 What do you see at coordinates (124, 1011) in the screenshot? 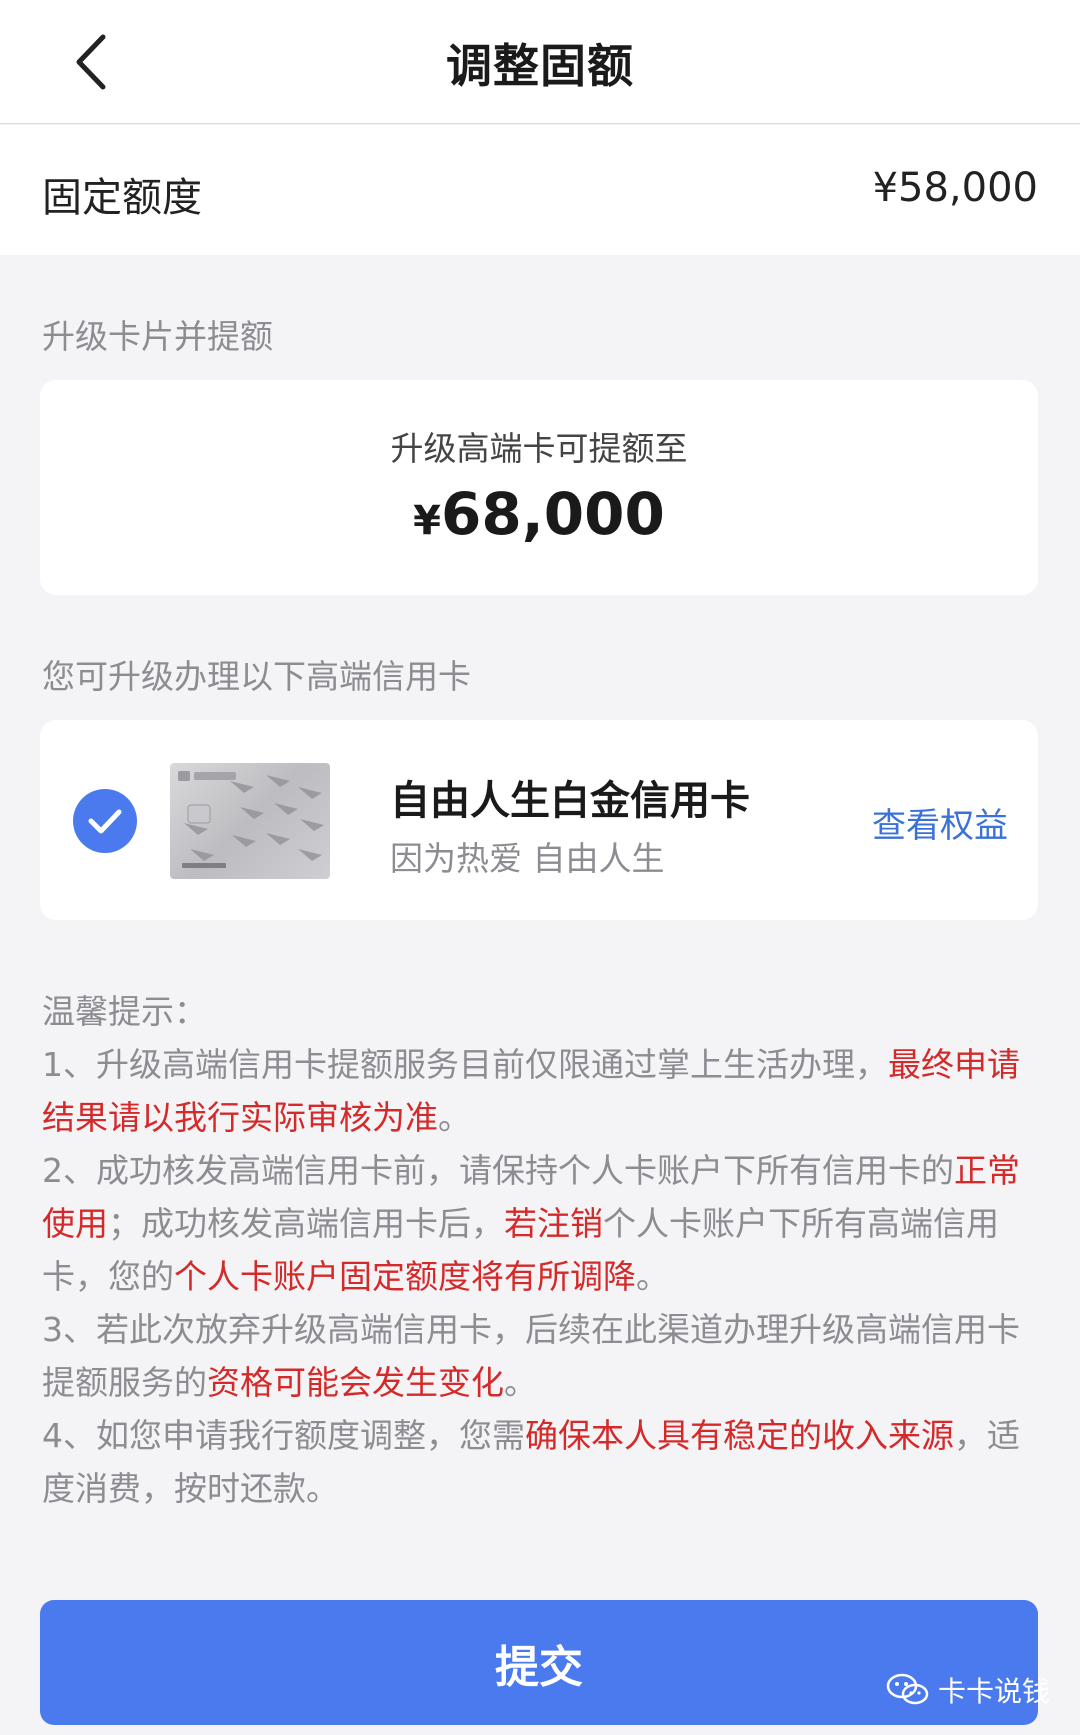
I see `tips-title: 温馨提示：` at bounding box center [124, 1011].